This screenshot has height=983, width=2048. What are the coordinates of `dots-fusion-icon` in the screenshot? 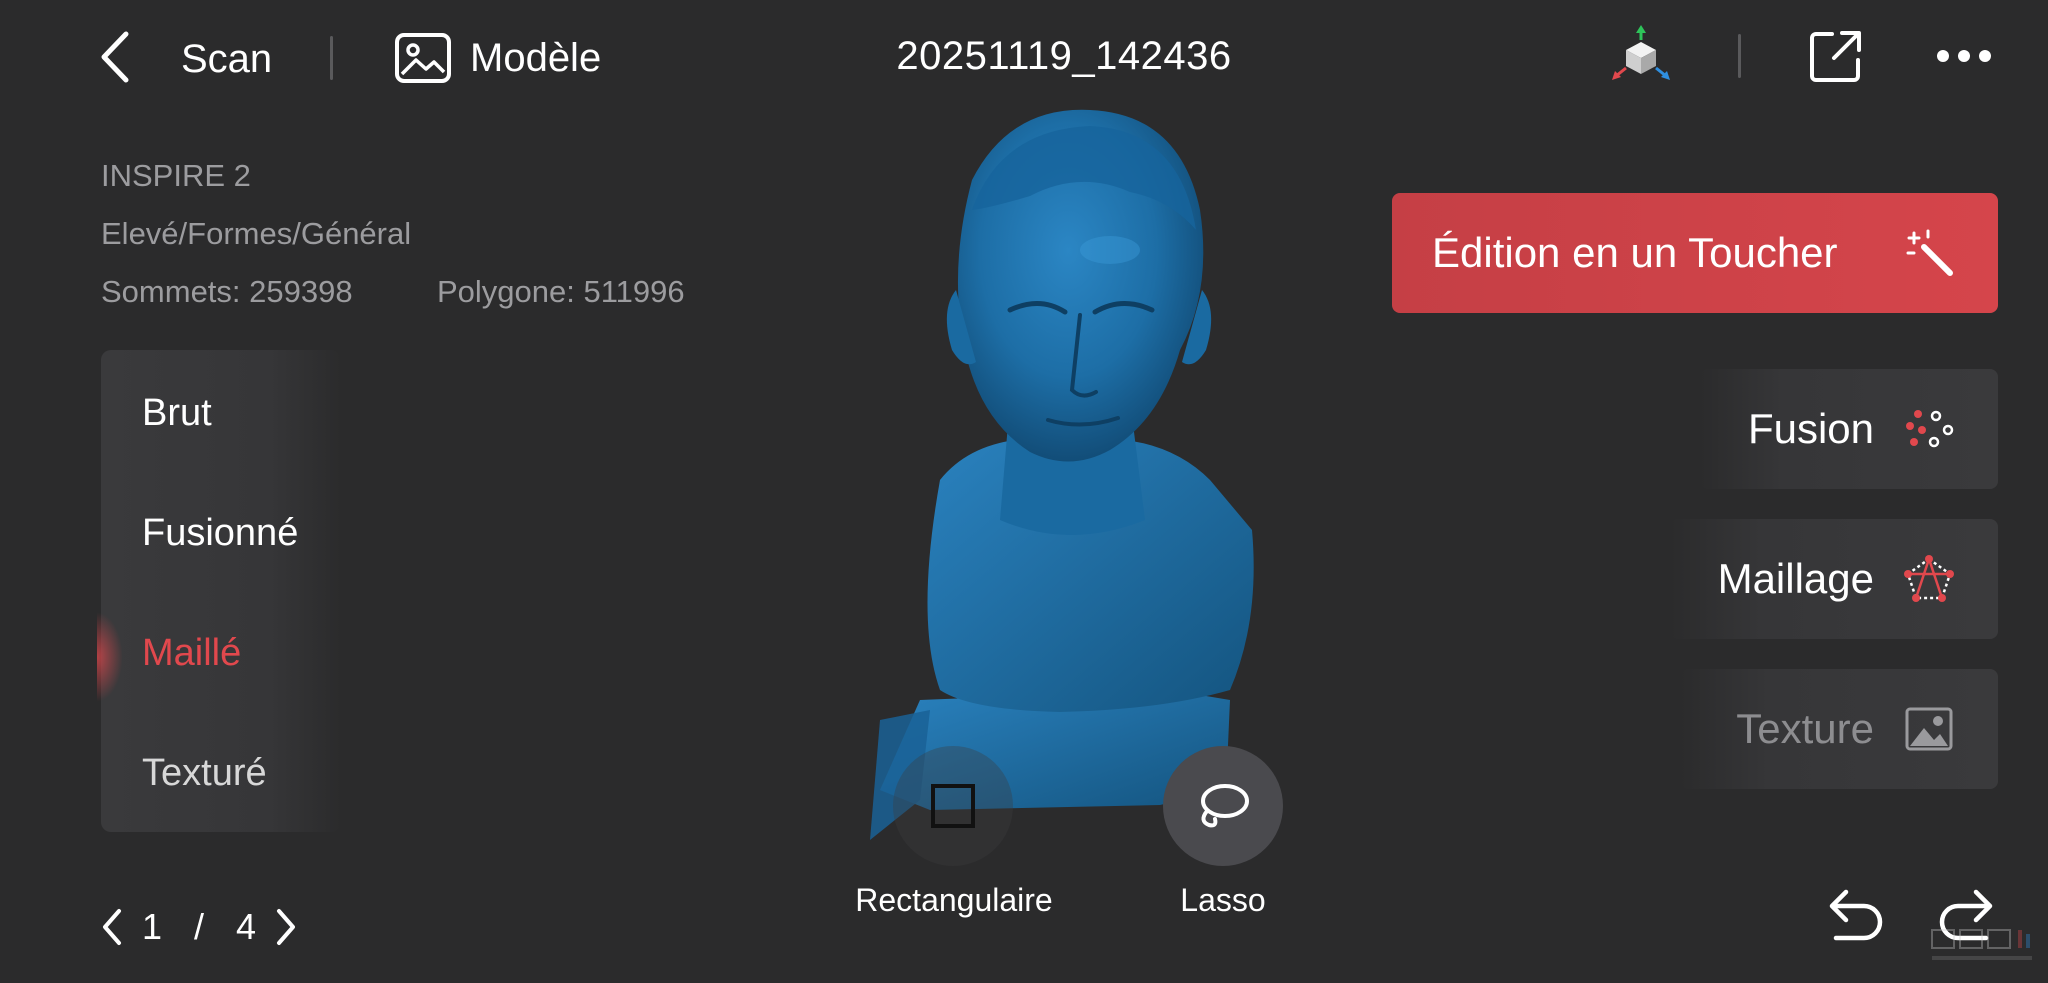 It's located at (1930, 429).